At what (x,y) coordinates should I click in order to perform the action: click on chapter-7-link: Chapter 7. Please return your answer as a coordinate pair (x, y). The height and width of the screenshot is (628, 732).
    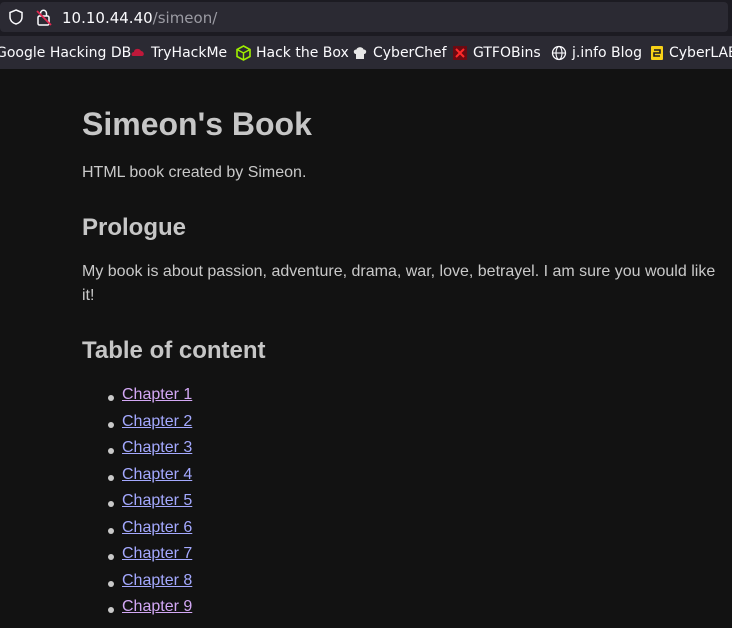
    Looking at the image, I should click on (157, 553).